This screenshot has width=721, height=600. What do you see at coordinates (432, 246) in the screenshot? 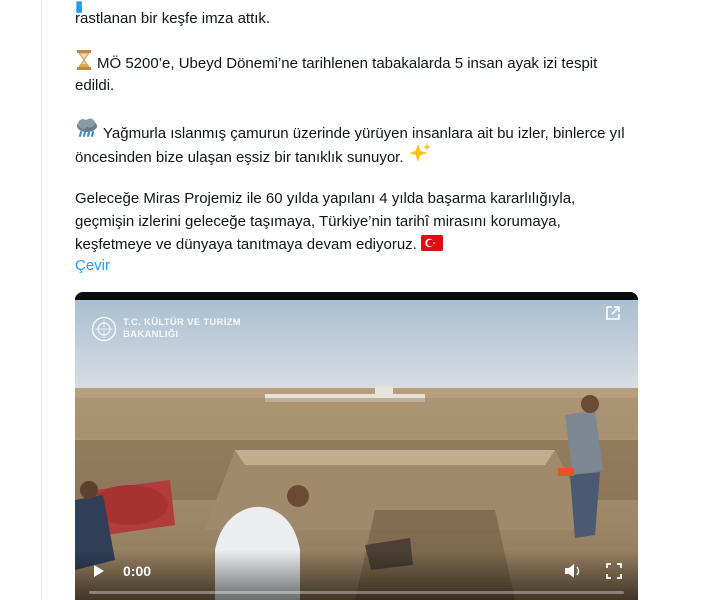
I see `turkey-flag-icon` at bounding box center [432, 246].